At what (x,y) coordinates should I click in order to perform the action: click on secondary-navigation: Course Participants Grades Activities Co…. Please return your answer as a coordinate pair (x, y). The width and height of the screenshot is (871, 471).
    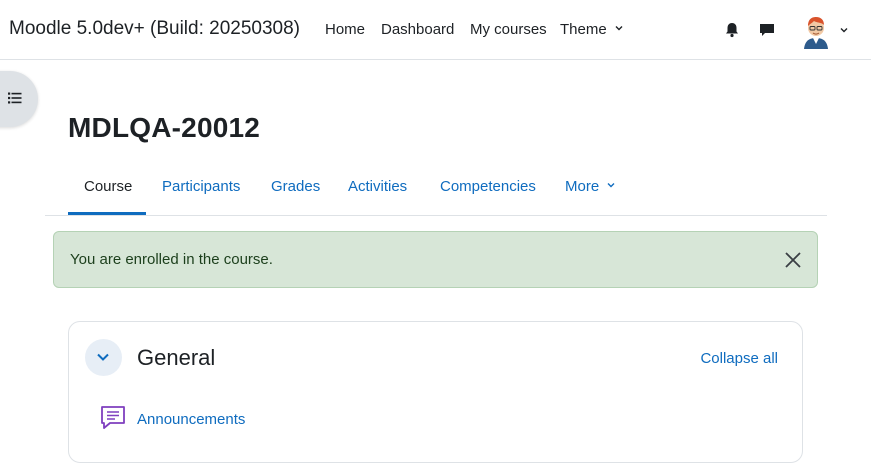
    Looking at the image, I should click on (436, 188).